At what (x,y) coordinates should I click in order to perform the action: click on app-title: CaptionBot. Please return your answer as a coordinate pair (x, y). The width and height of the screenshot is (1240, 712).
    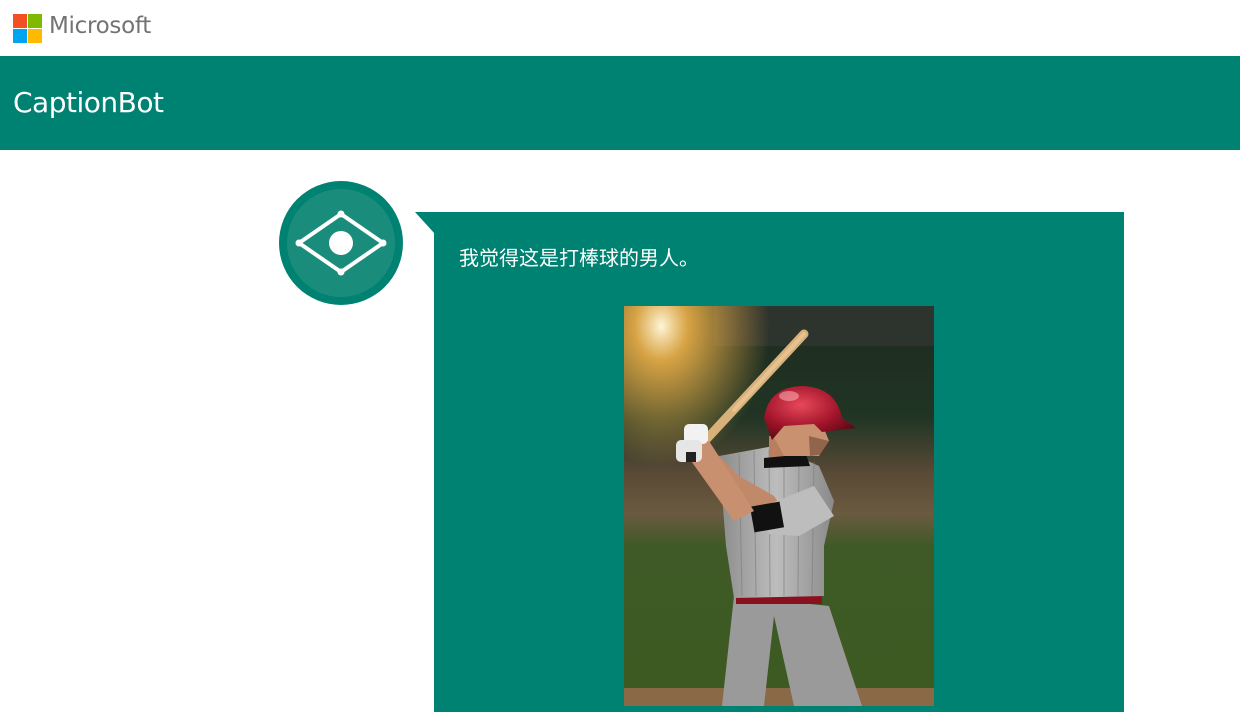
    Looking at the image, I should click on (88, 102).